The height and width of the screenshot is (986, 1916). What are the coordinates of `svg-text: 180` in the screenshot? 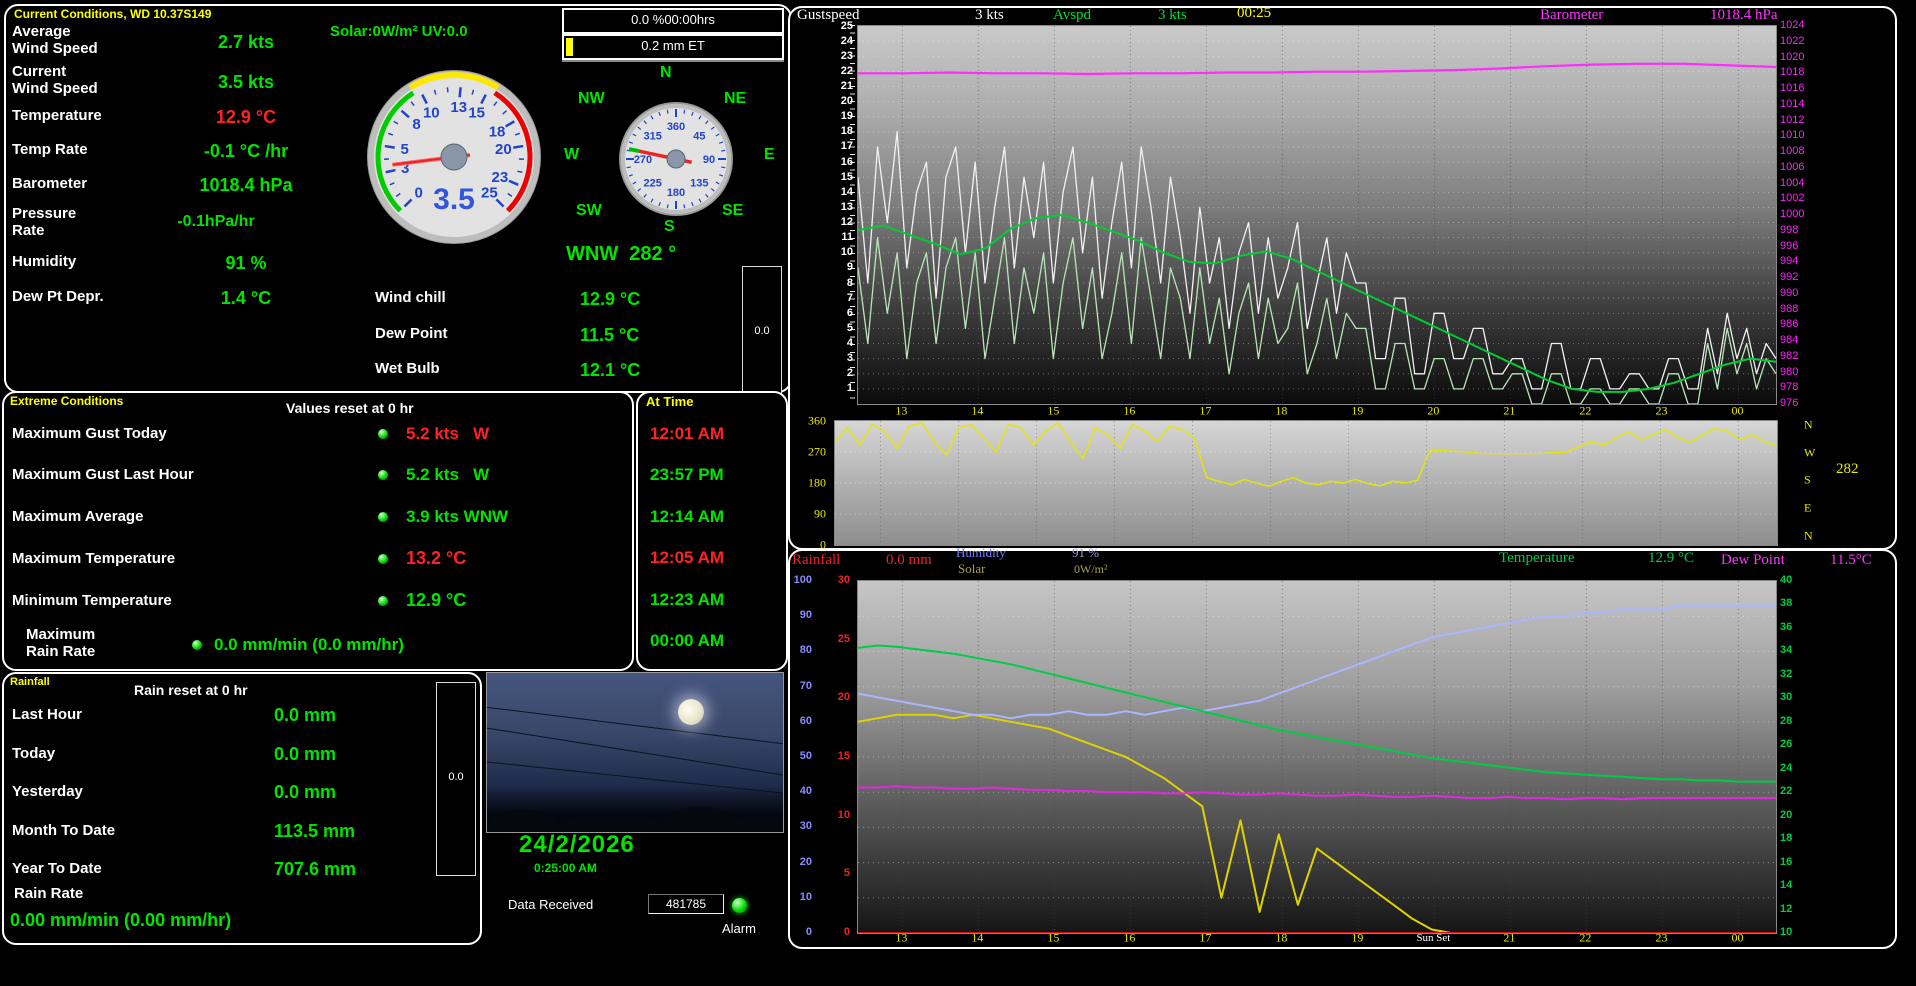 It's located at (676, 193).